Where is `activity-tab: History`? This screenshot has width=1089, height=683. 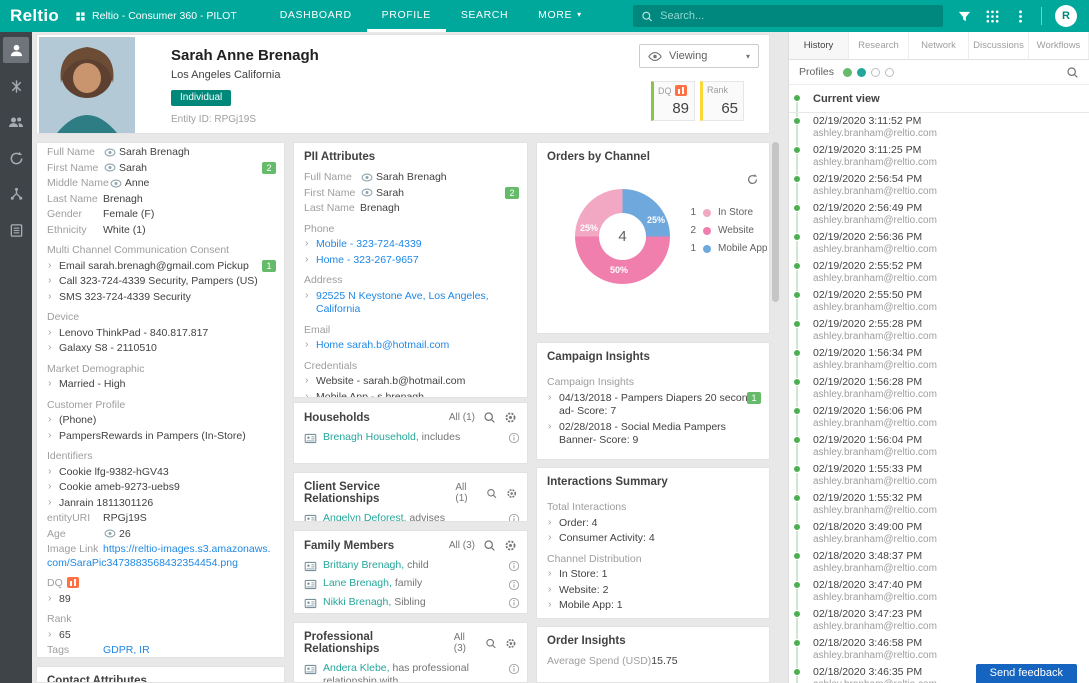
activity-tab: History is located at coordinates (819, 45).